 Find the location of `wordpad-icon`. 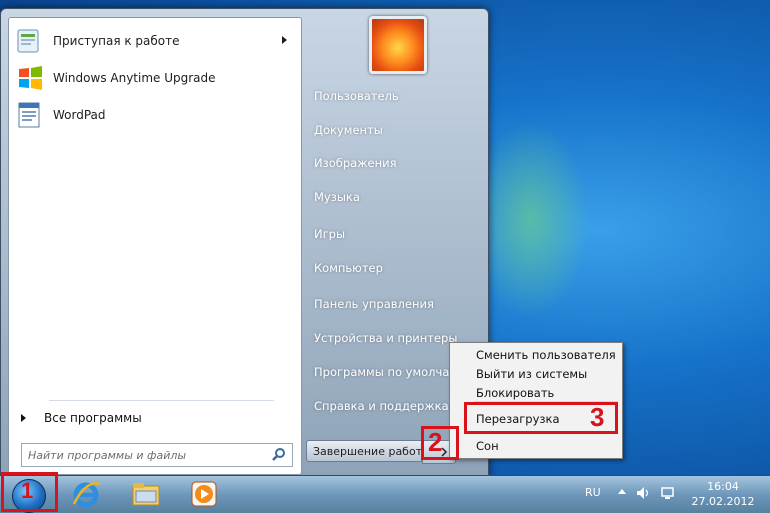

wordpad-icon is located at coordinates (30, 115).